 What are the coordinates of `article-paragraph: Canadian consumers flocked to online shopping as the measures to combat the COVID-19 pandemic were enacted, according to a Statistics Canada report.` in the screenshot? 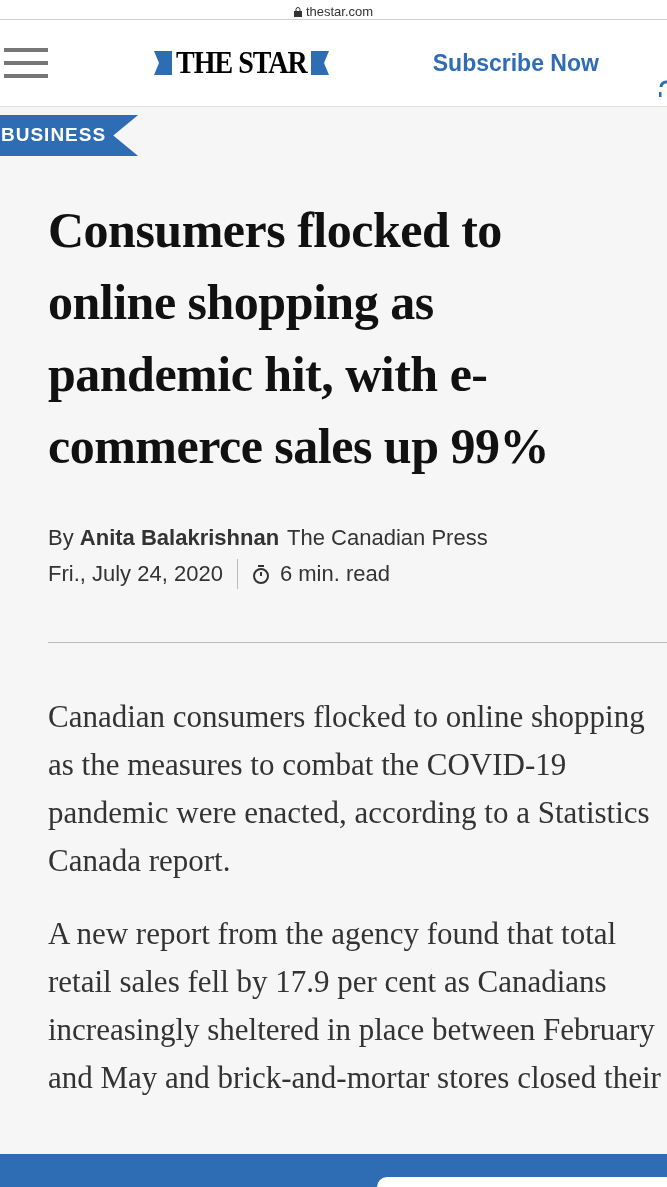 It's located at (349, 789).